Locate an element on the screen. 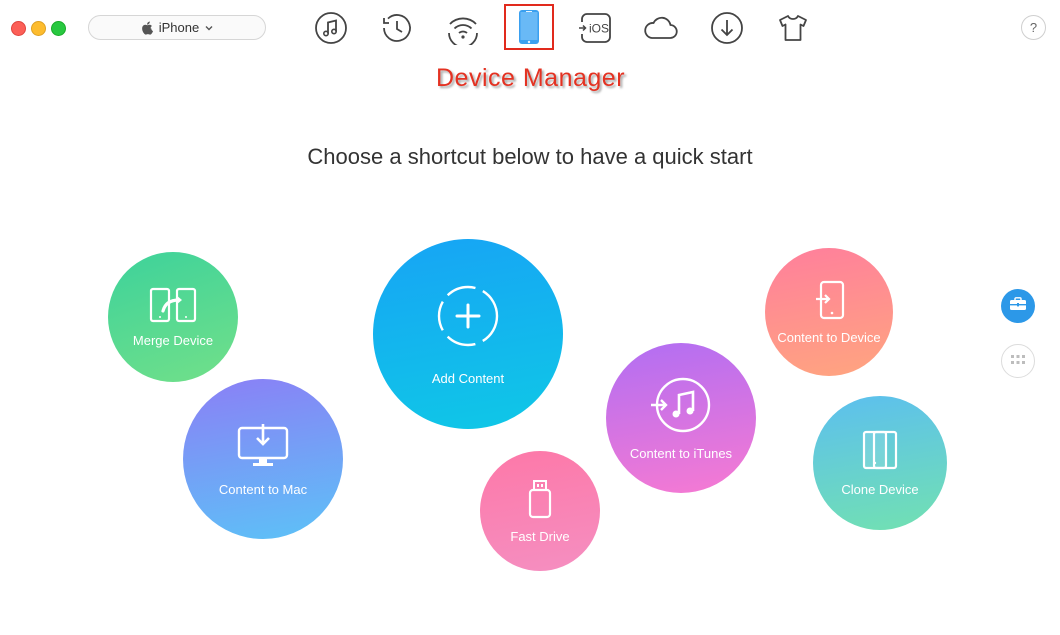 Image resolution: width=1060 pixels, height=635 pixels. clone-icon is located at coordinates (880, 450).